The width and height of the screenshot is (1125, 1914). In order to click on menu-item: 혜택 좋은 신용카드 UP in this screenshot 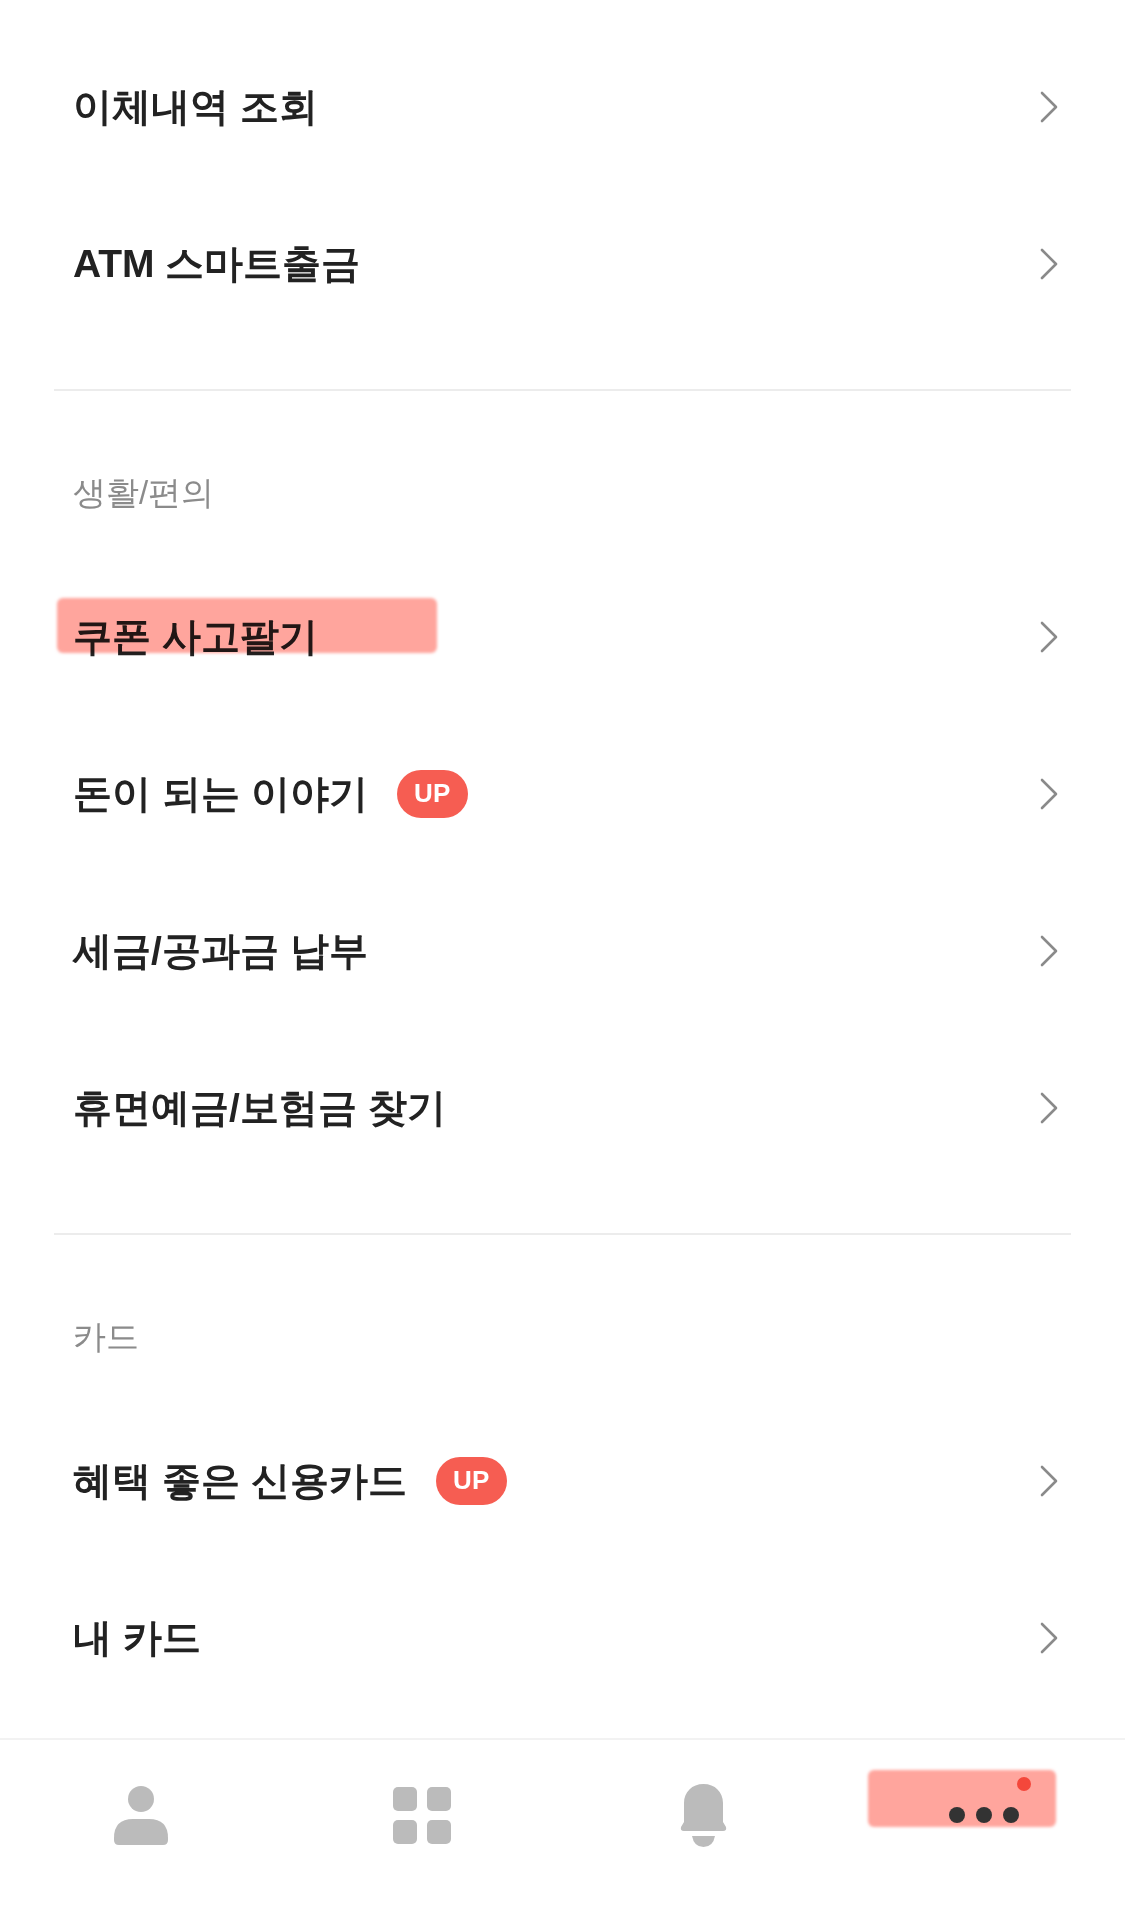, I will do `click(562, 1480)`.